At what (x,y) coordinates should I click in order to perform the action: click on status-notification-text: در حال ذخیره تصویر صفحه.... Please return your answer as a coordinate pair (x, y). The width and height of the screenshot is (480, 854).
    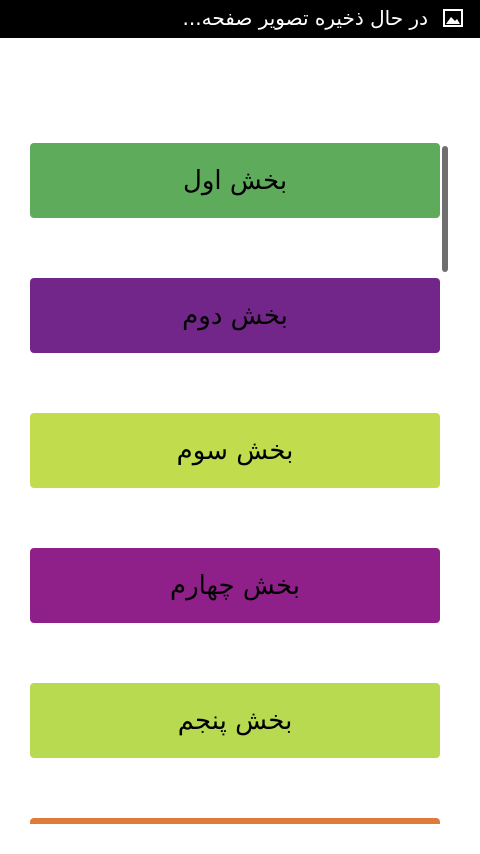
    Looking at the image, I should click on (305, 18).